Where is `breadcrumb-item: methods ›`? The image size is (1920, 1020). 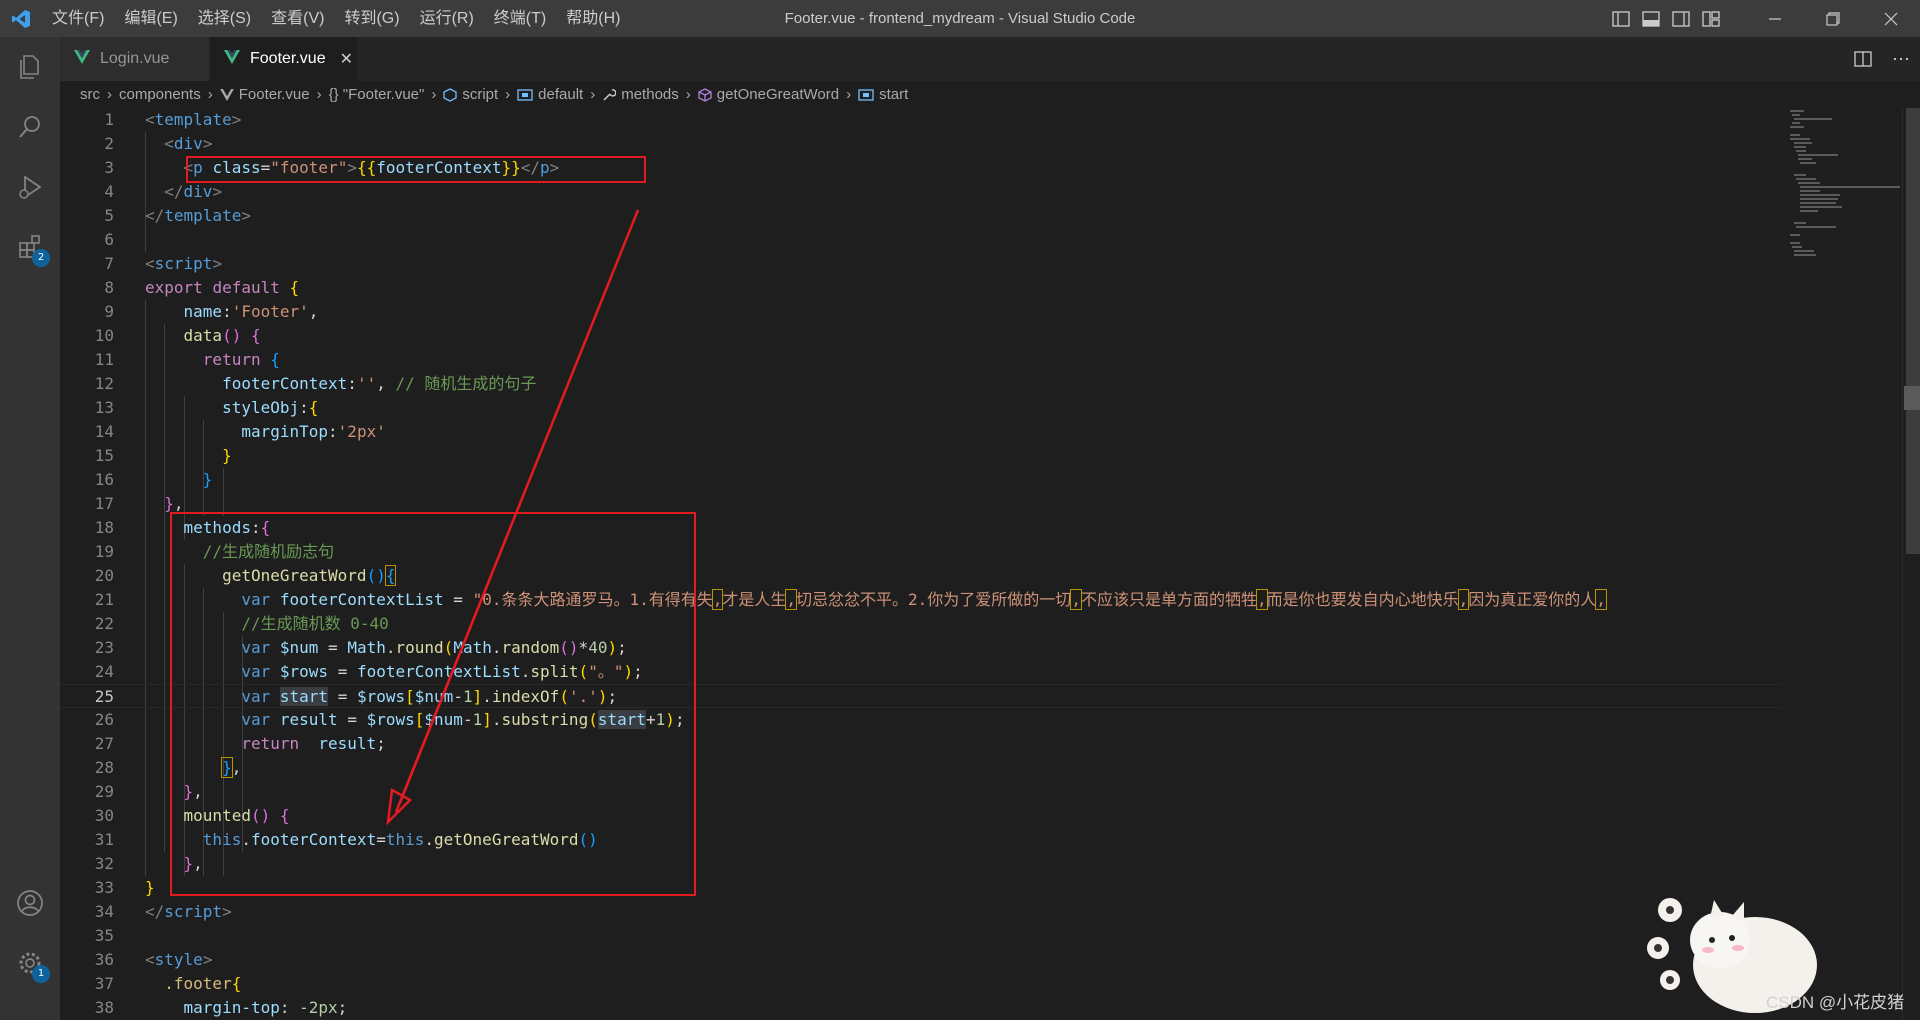 breadcrumb-item: methods › is located at coordinates (650, 94).